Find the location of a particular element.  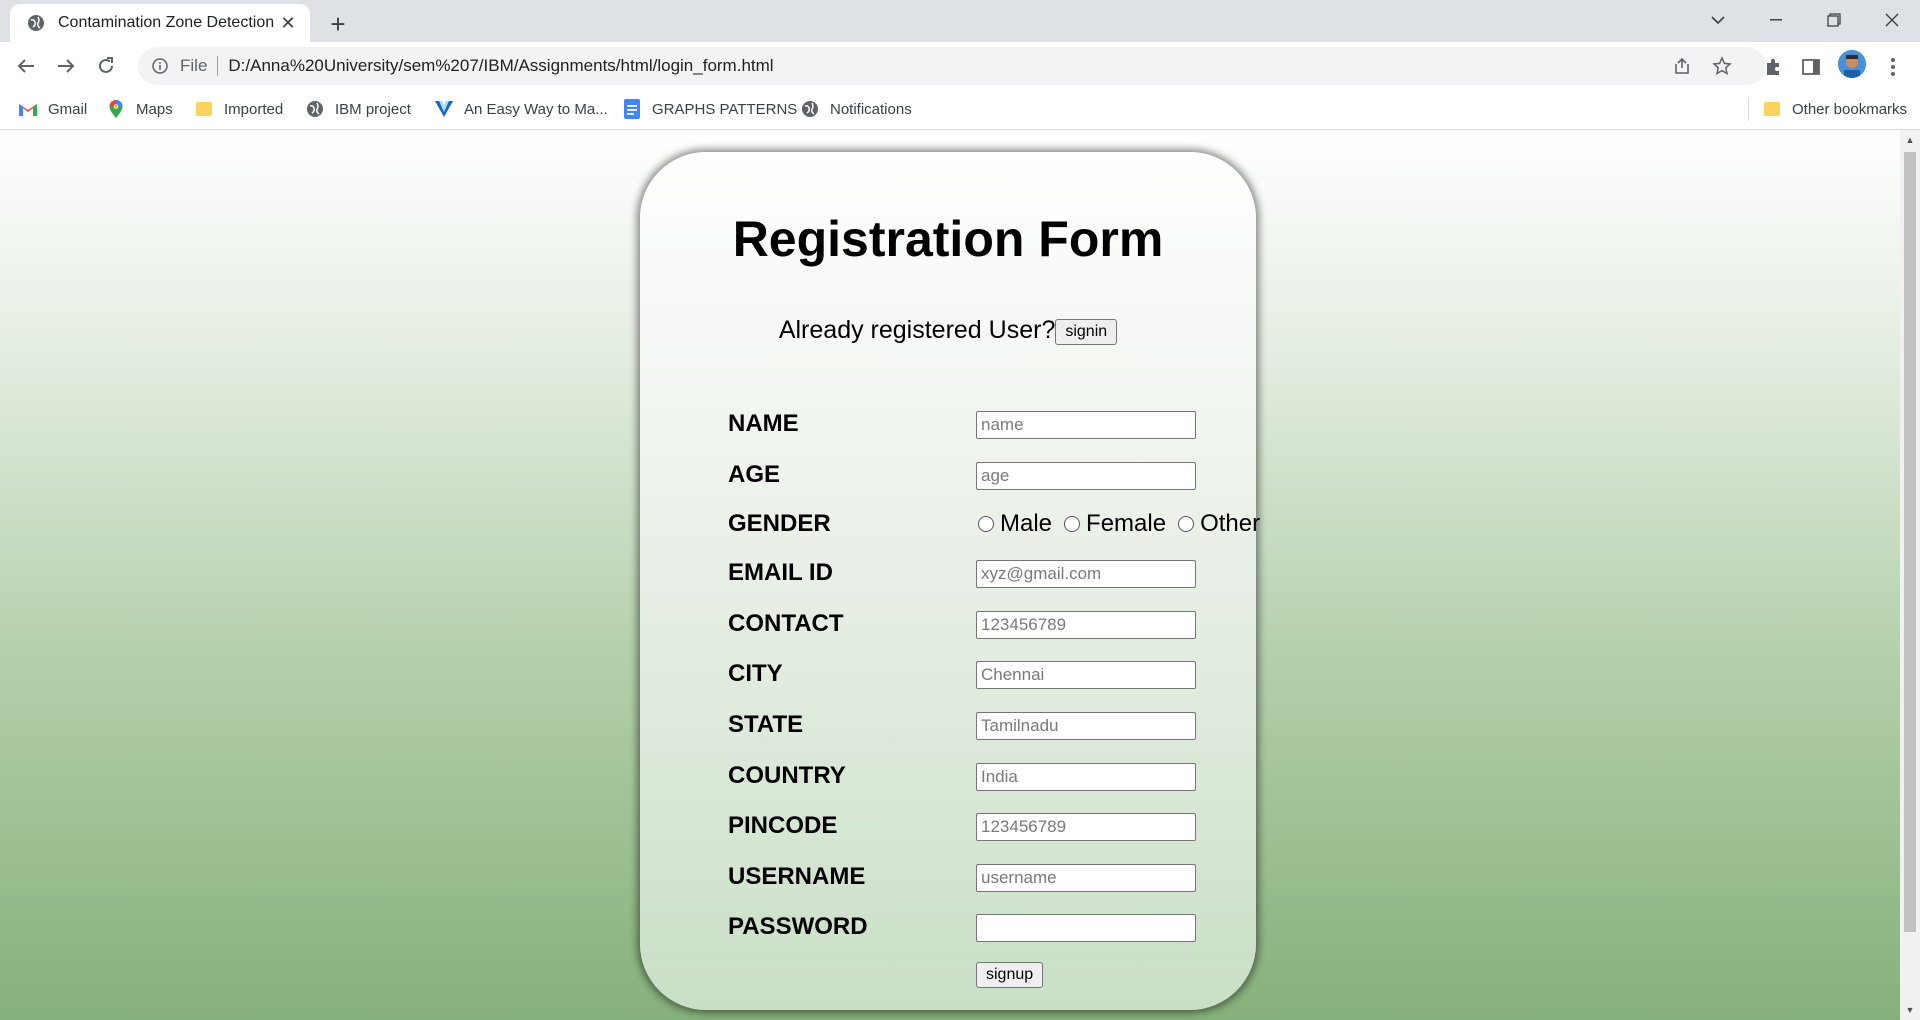

close-tab-icon: ✕ is located at coordinates (288, 23).